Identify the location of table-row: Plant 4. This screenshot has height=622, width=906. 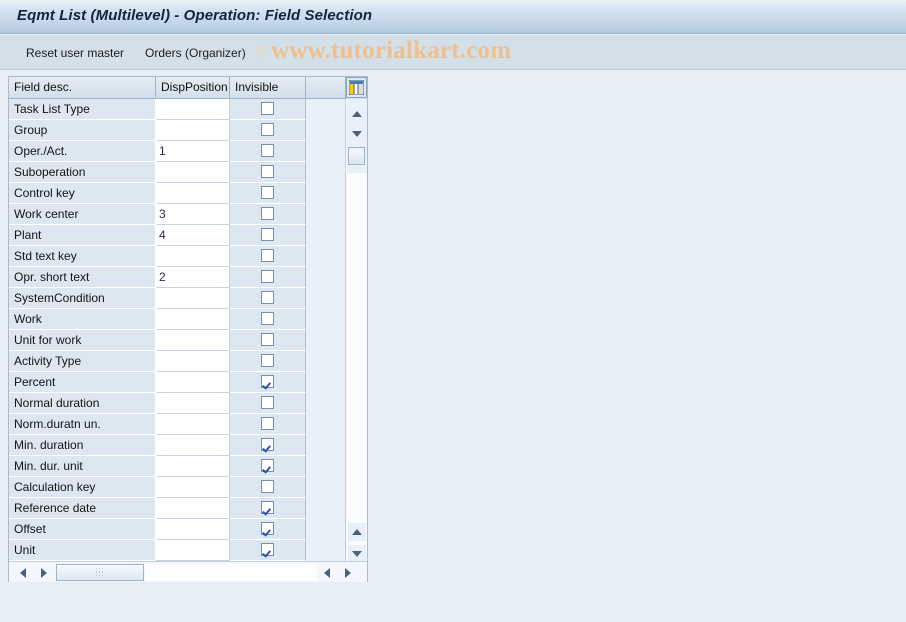
(157, 235).